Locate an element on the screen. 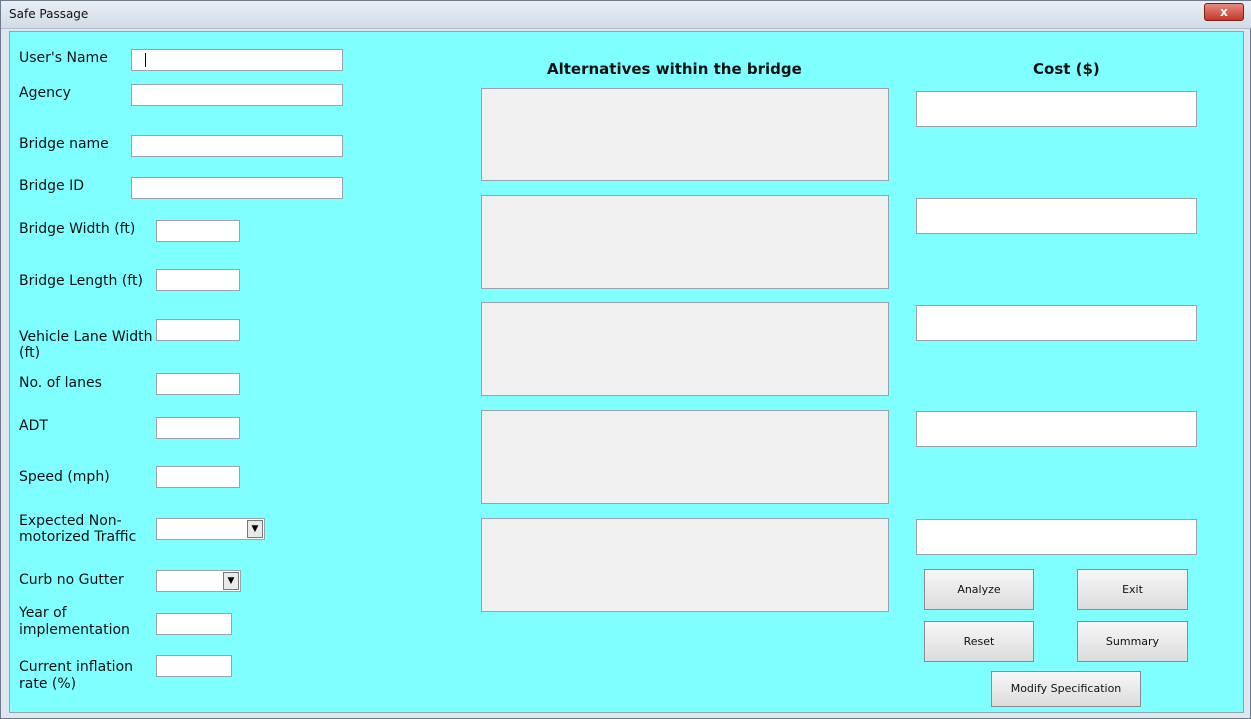 This screenshot has height=719, width=1251. bridge-length-label: Bridge Length (ft) is located at coordinates (81, 281).